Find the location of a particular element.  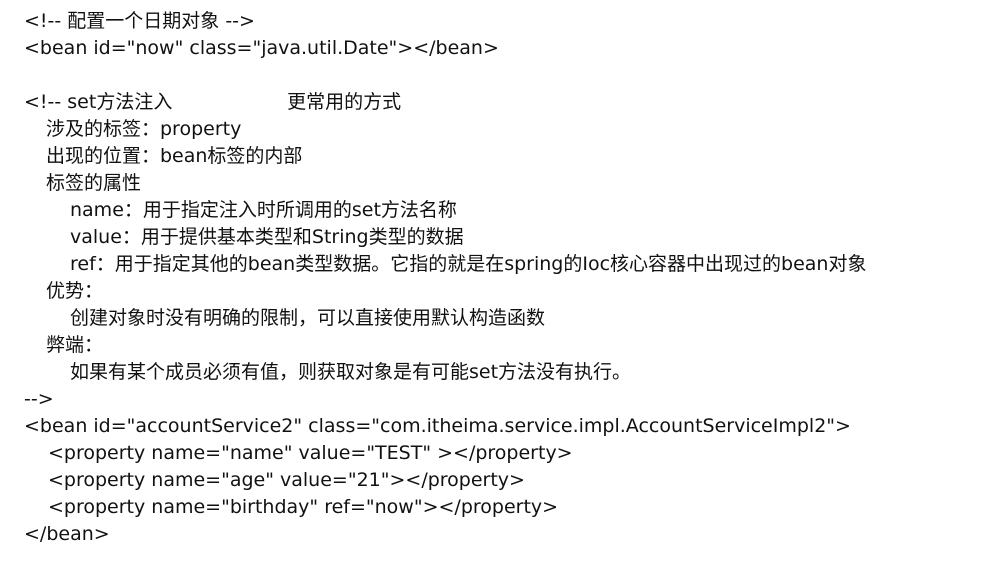

note-advantage-text: 创建对象时没有明确的限制，可以直接使用默认构造函数 is located at coordinates (308, 318).